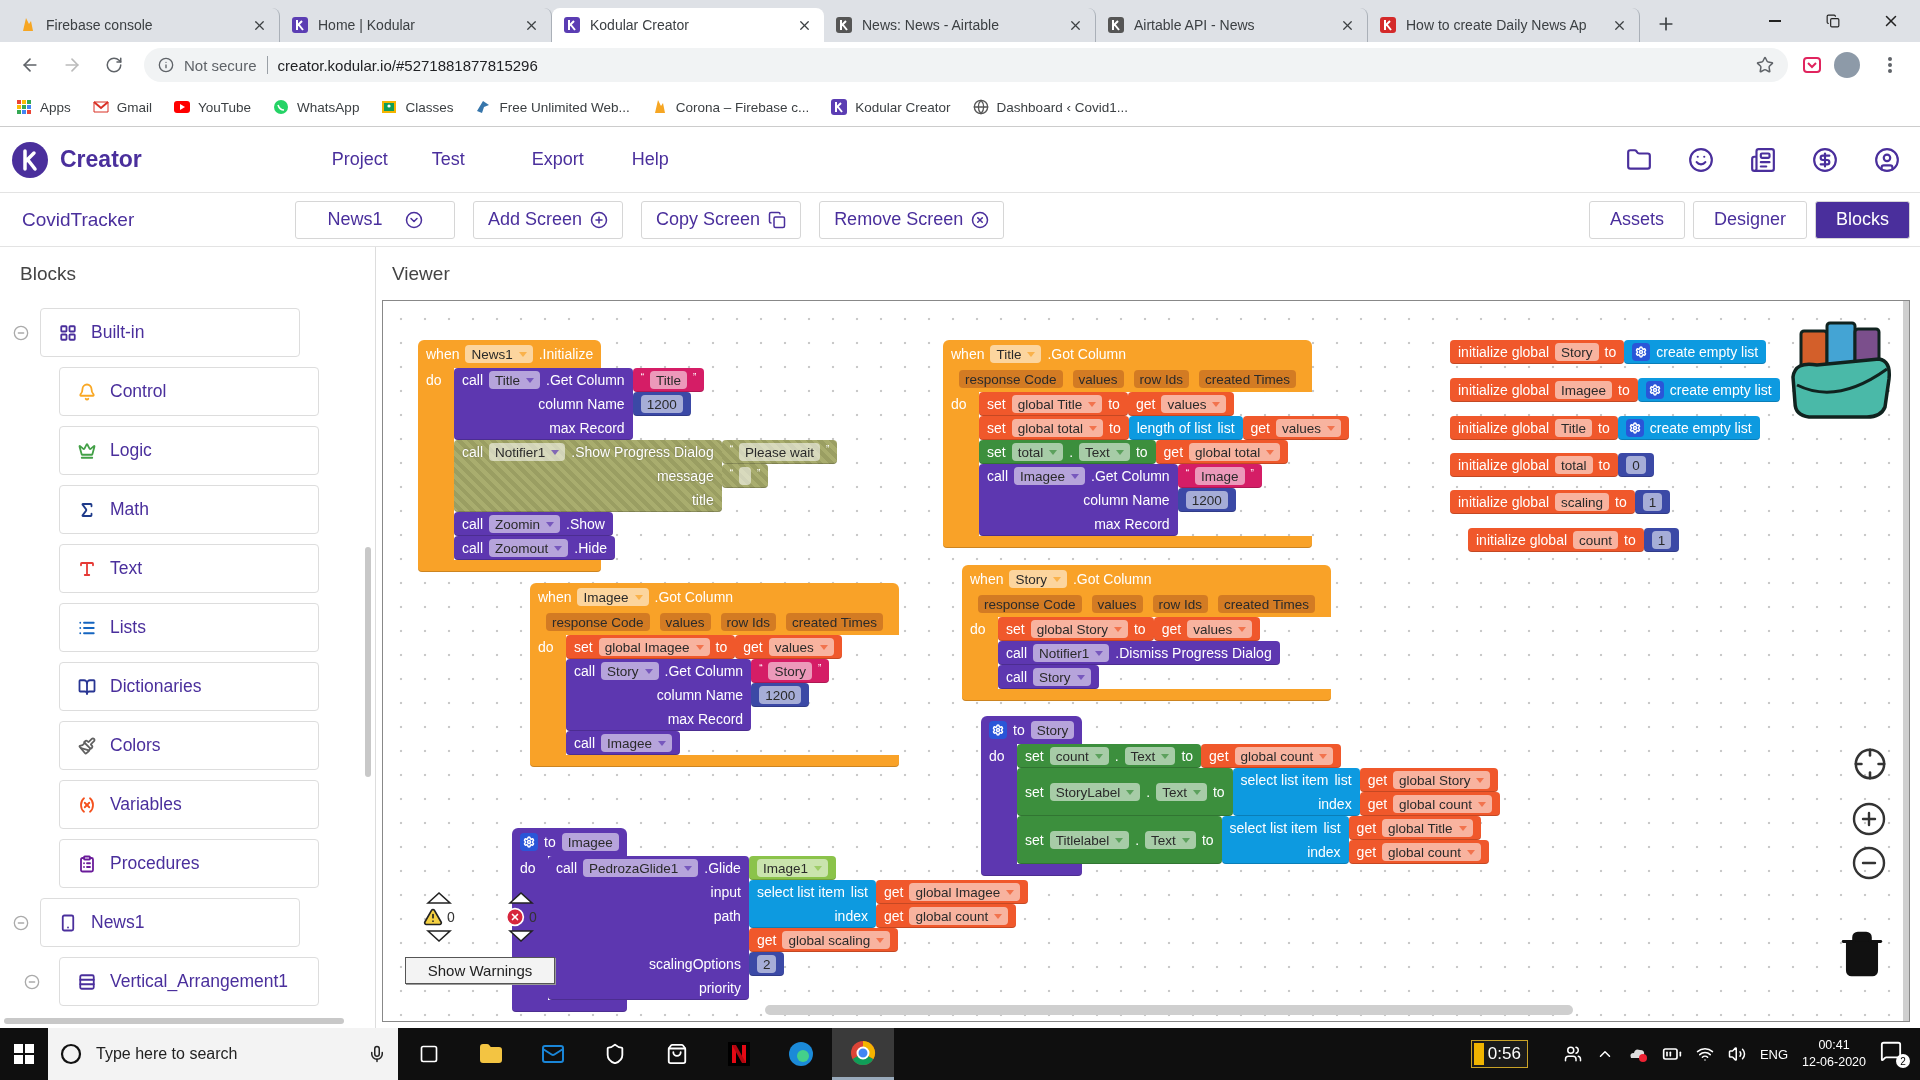 The image size is (1920, 1080). Describe the element at coordinates (1556, 540) in the screenshot. I see `global-variable-block: initialize global count to` at that location.